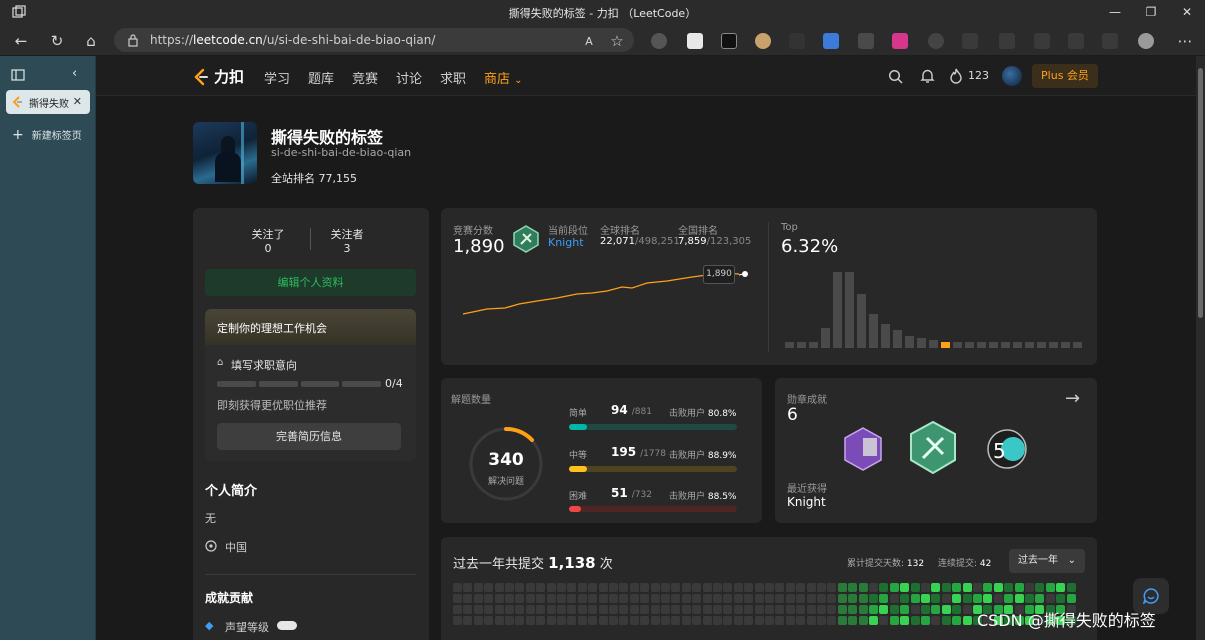 The width and height of the screenshot is (1205, 640). I want to click on close-tab-icon: ✕, so click(77, 101).